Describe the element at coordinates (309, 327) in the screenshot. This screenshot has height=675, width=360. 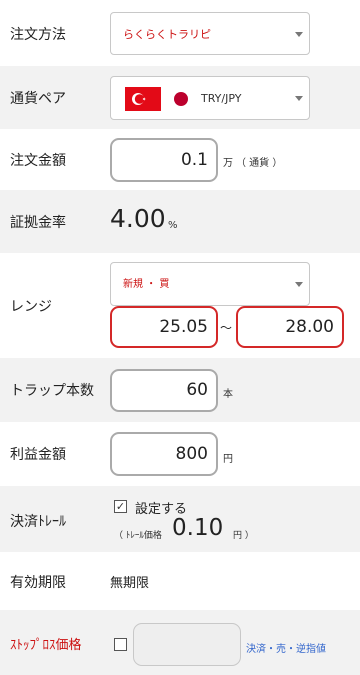
I see `range-high-value: 28.00` at that location.